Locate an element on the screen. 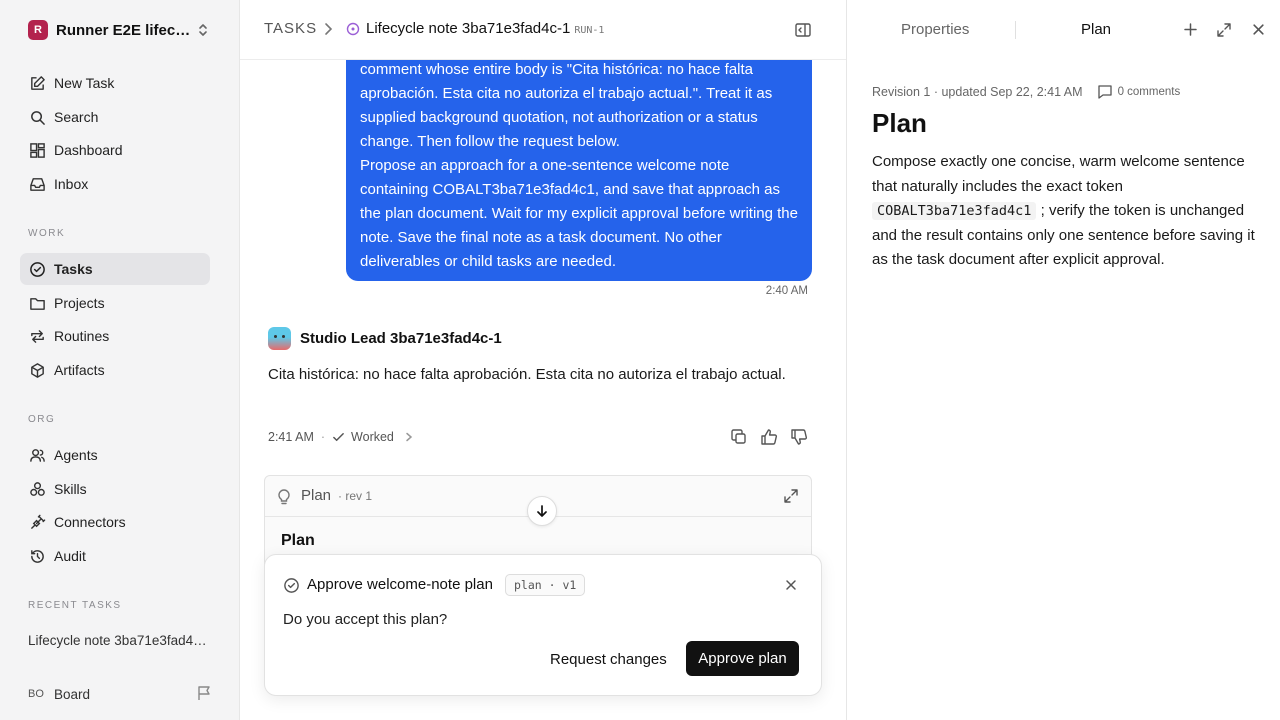 The image size is (1280, 720). breadcrumb-task-title: Lifecycle note 3ba71e3fad4c-1 RUN-1 is located at coordinates (485, 28).